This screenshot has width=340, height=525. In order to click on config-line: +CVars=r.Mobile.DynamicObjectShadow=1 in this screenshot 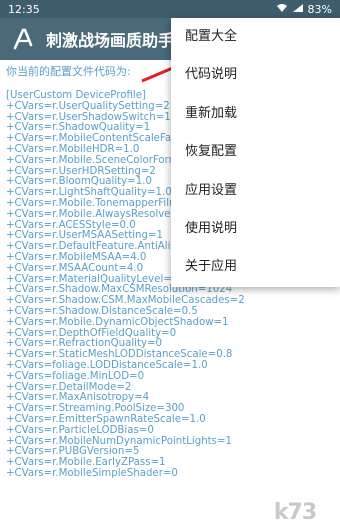, I will do `click(117, 322)`.